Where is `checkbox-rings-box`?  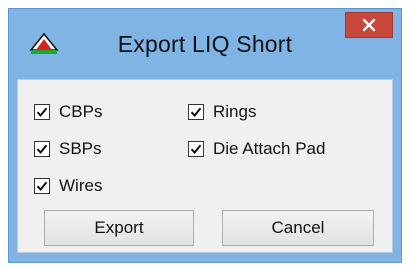 checkbox-rings-box is located at coordinates (196, 112).